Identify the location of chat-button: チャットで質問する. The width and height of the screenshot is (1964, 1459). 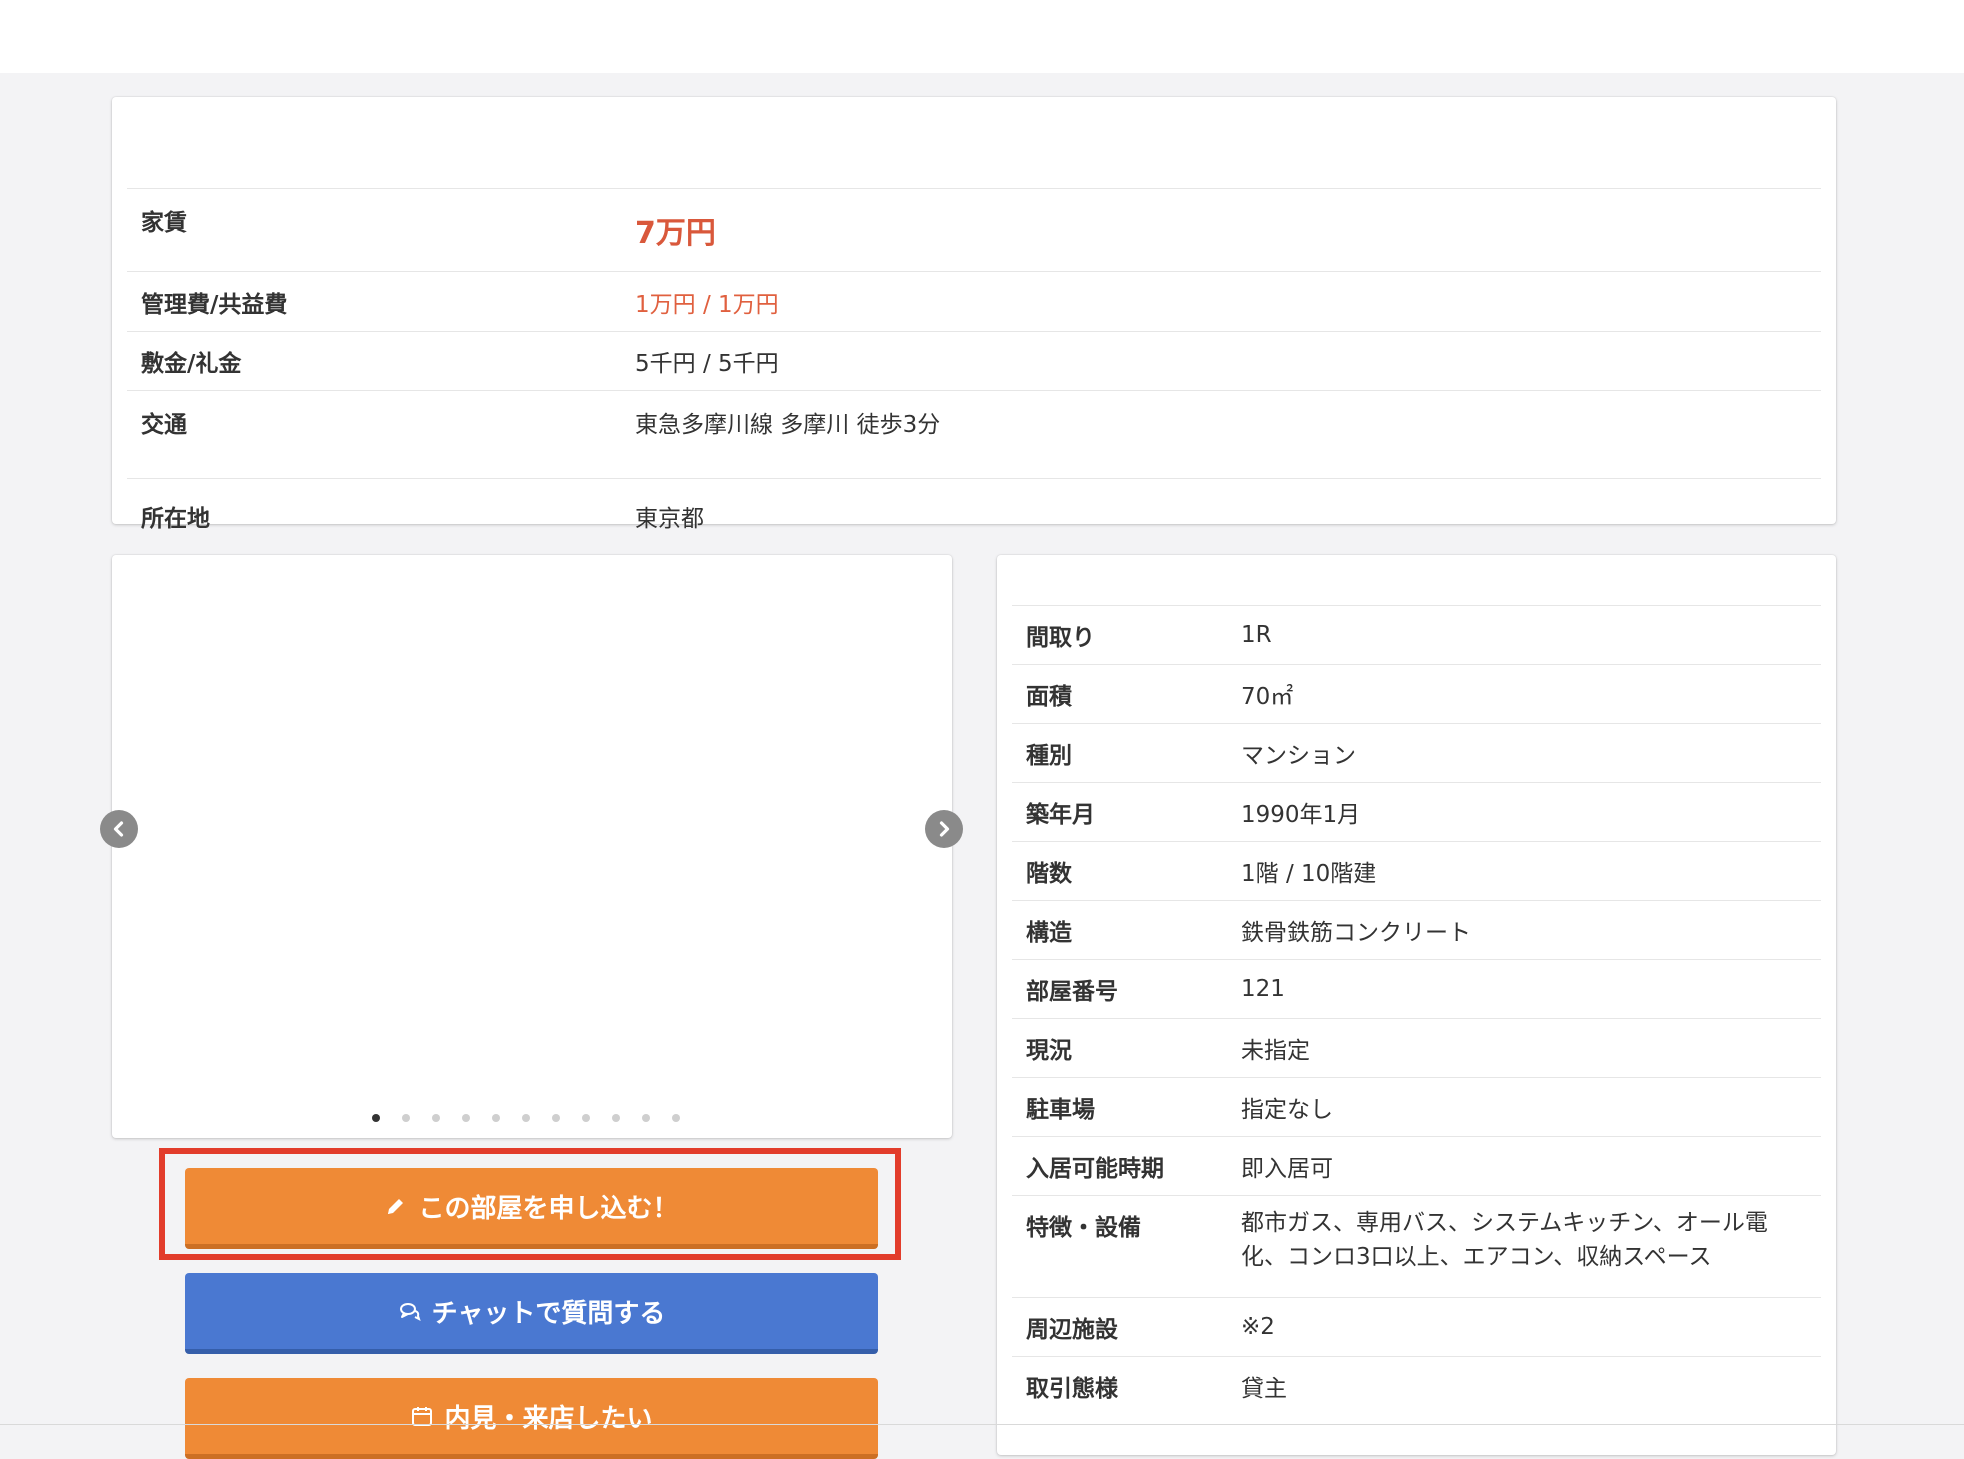
(531, 1313).